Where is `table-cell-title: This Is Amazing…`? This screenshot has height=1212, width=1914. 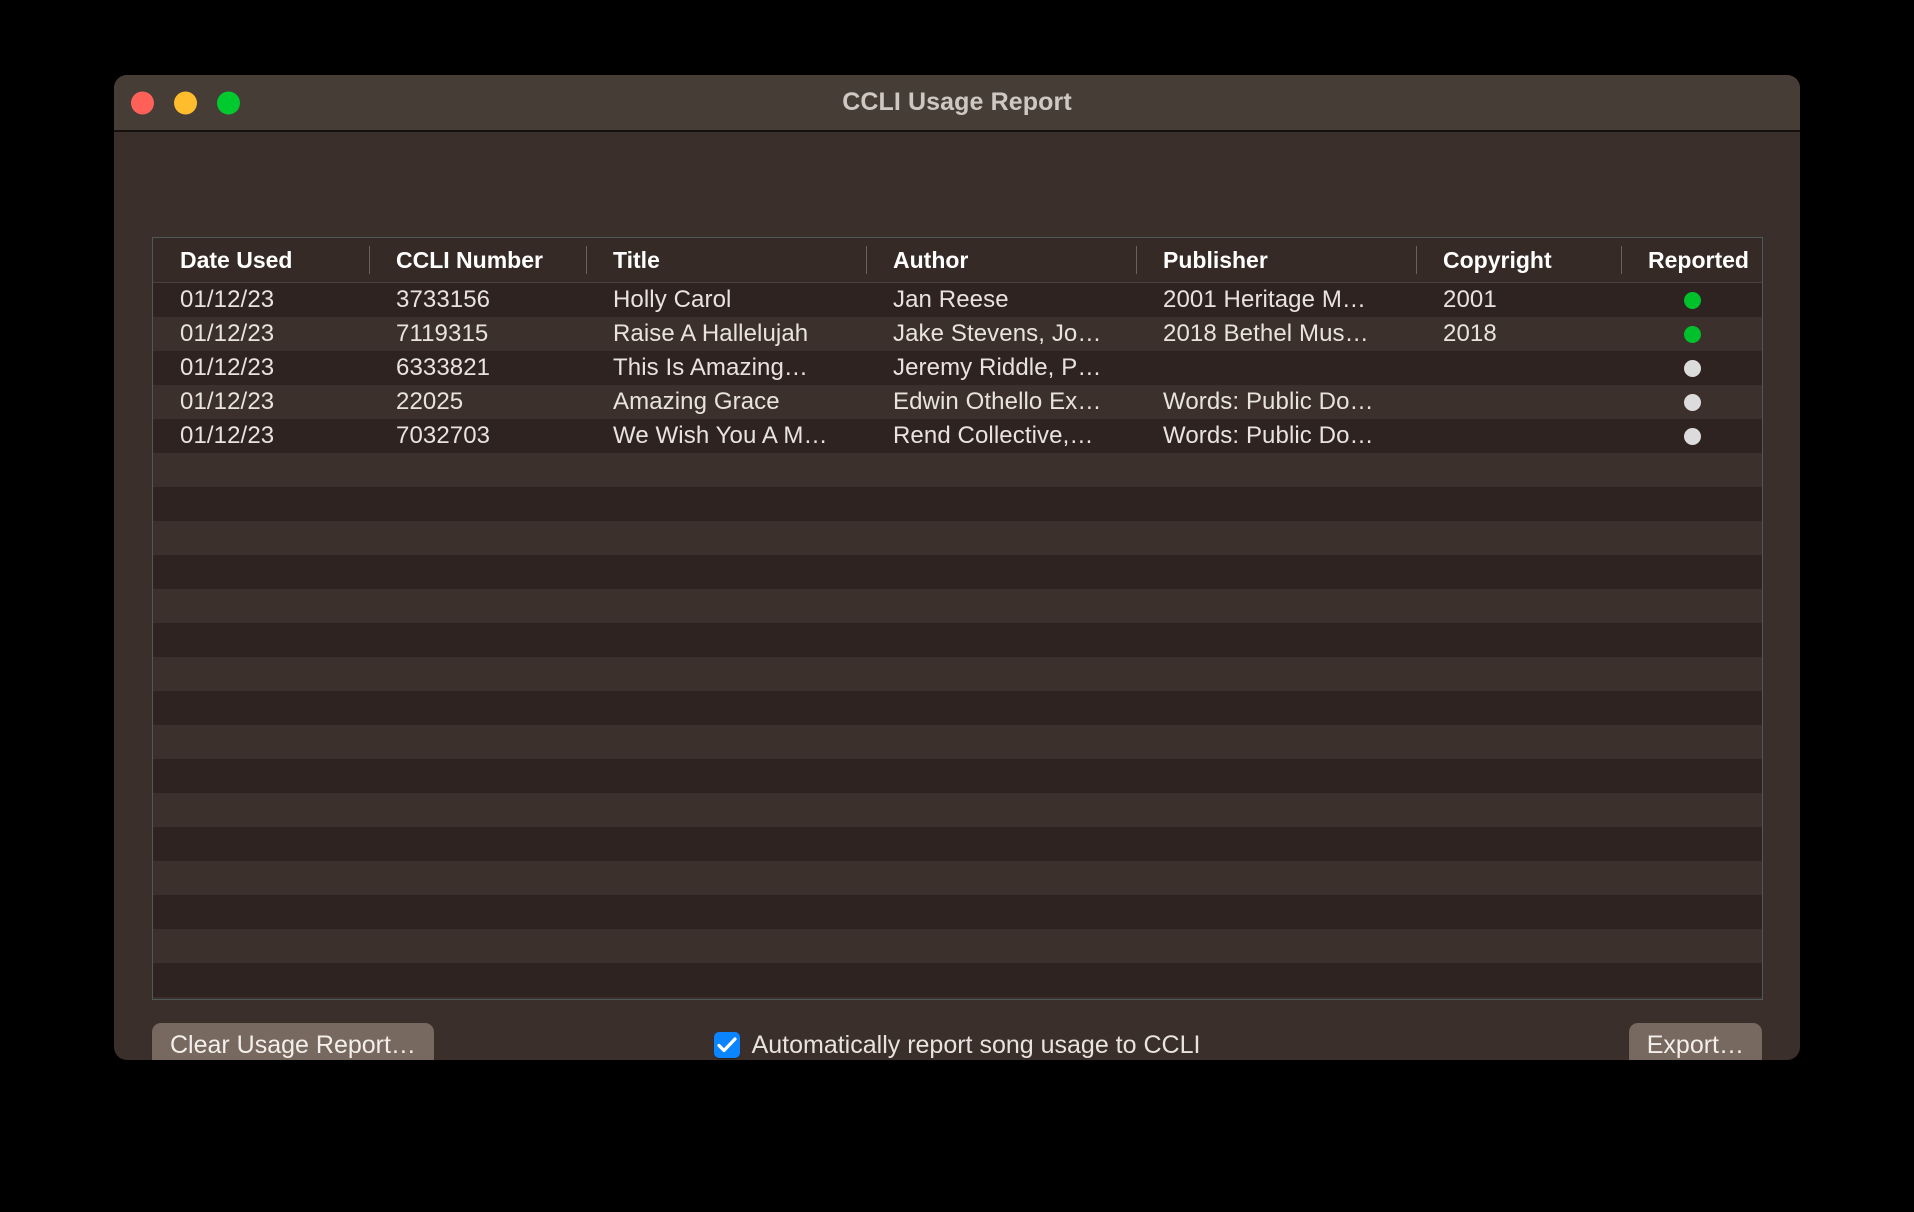 table-cell-title: This Is Amazing… is located at coordinates (710, 367).